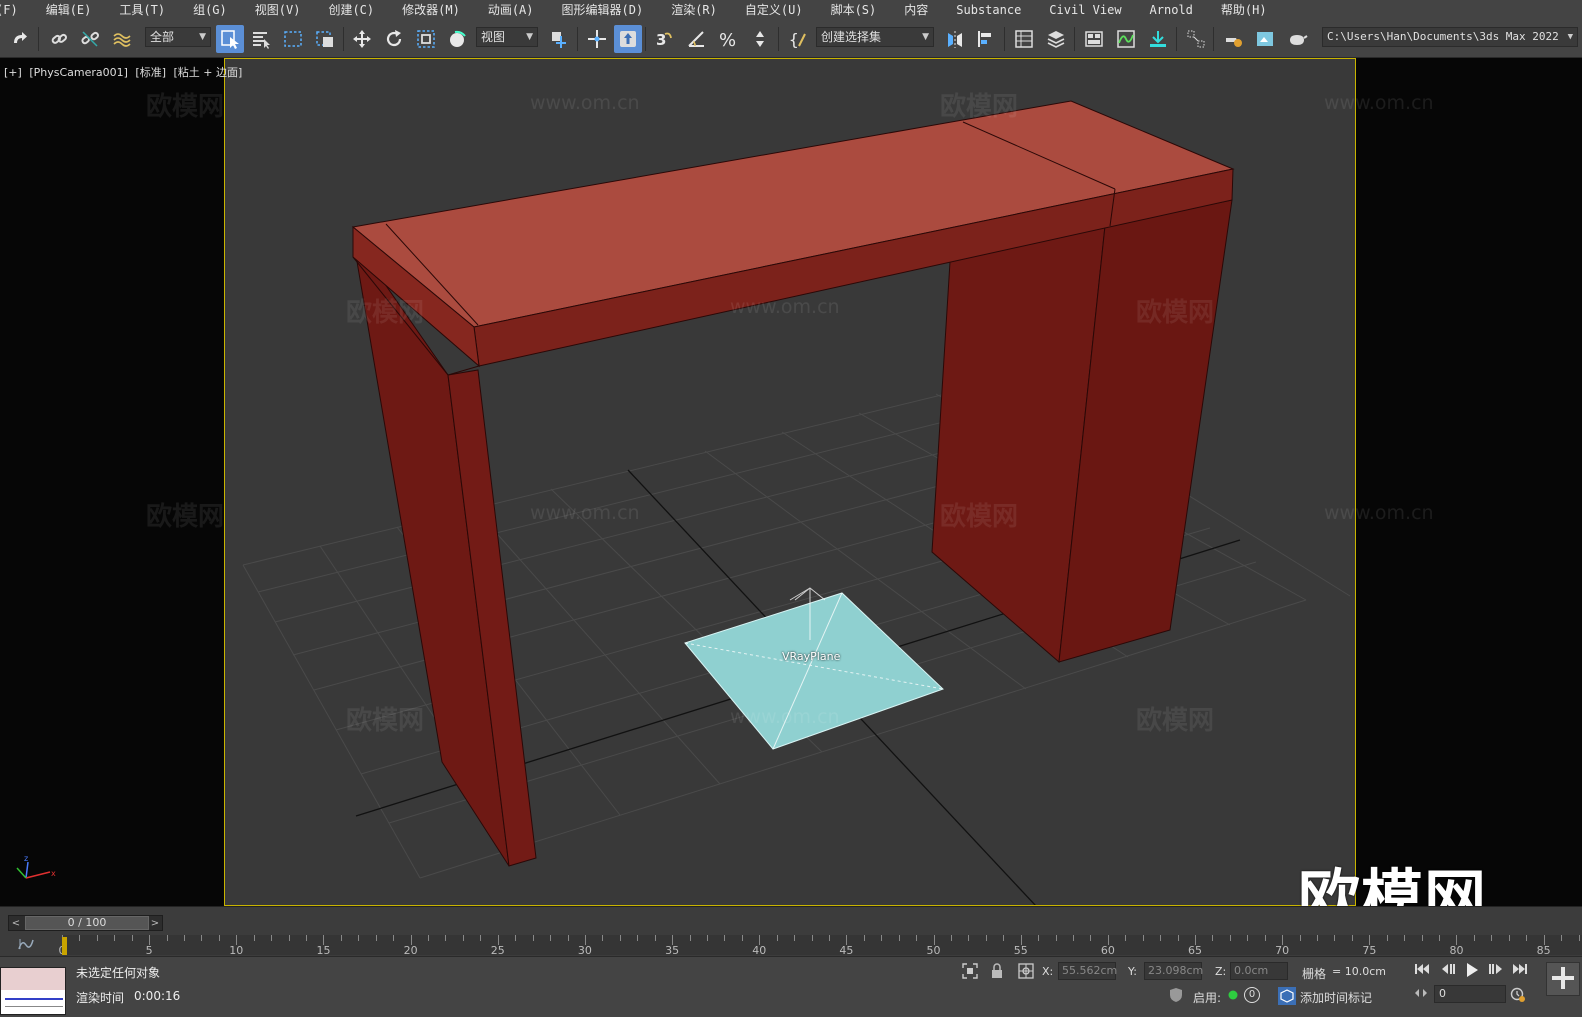 The width and height of the screenshot is (1582, 1017). I want to click on viewport-general-menu: [+], so click(13, 72).